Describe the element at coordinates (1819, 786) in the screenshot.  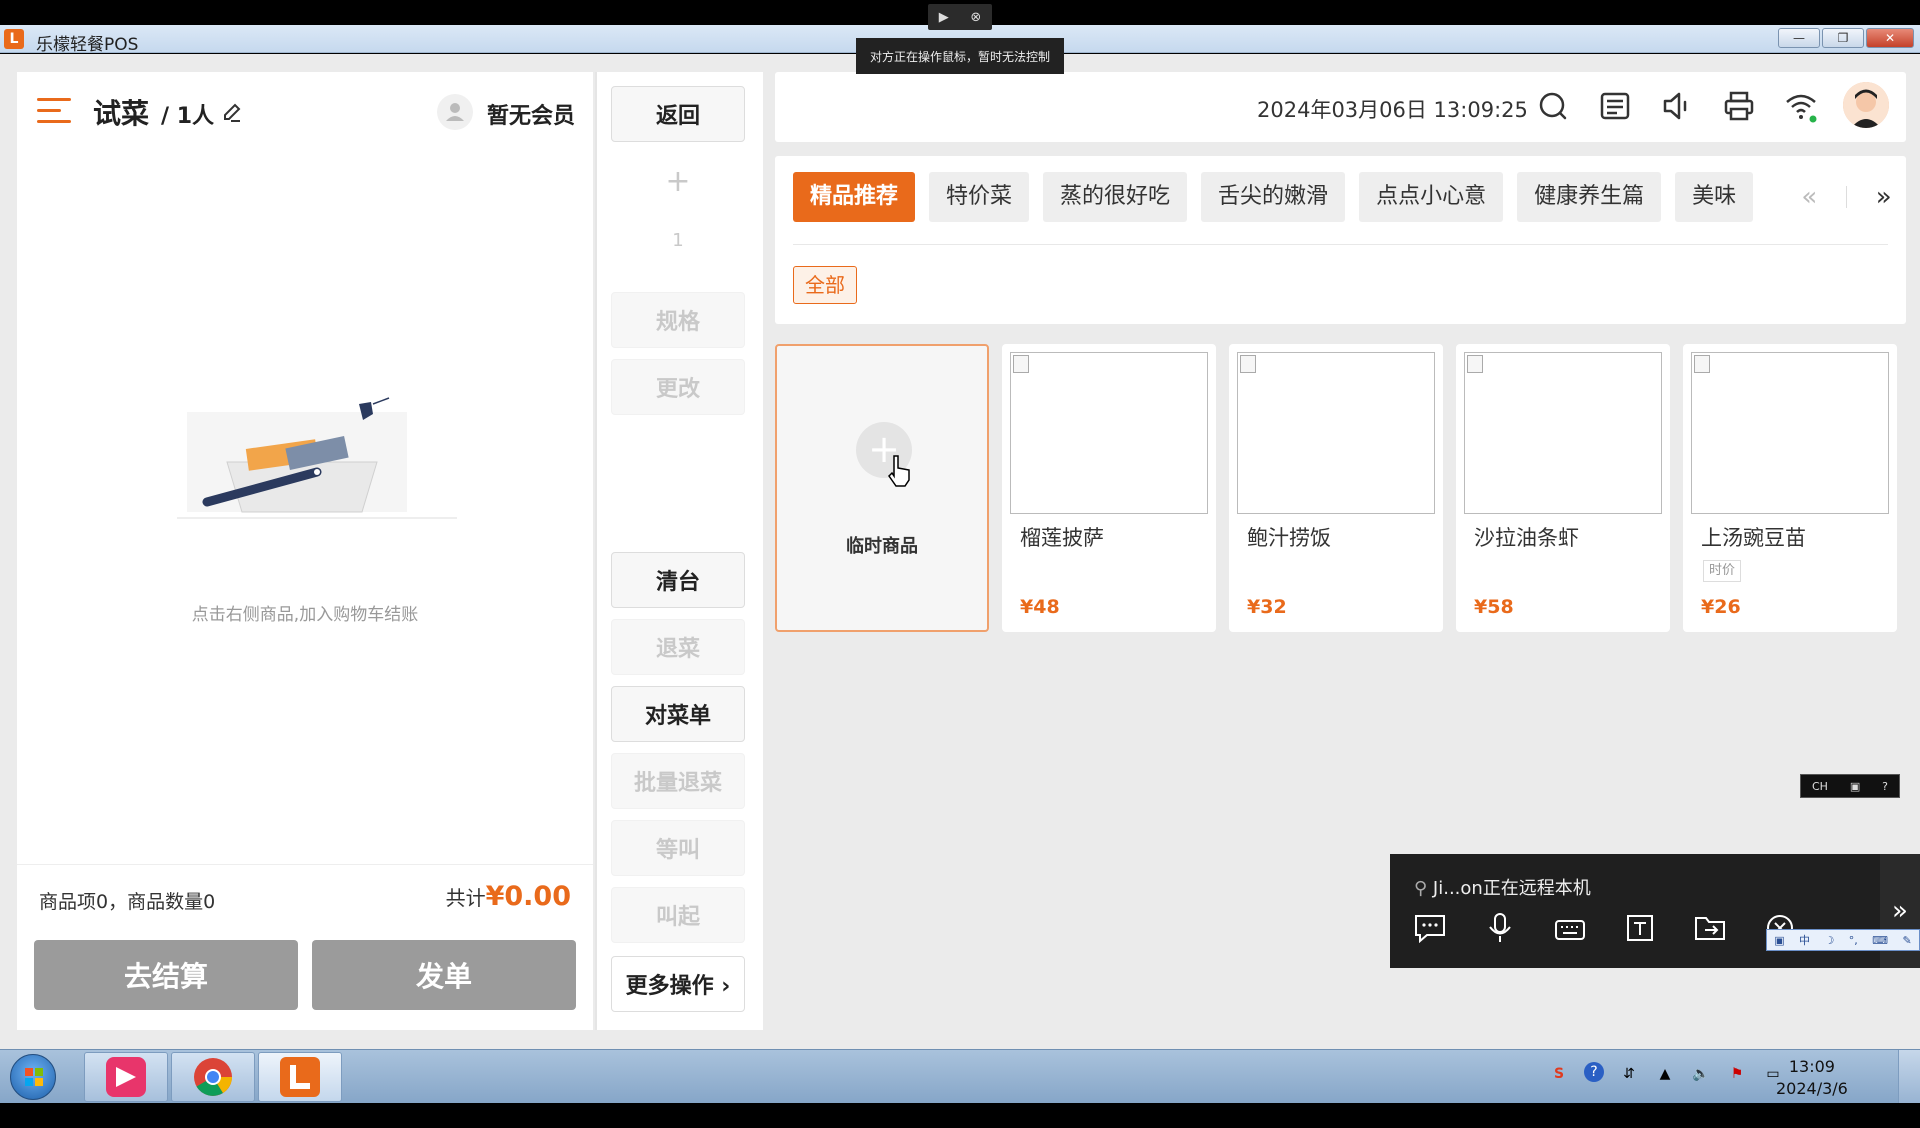
I see `ime-lang: CH` at that location.